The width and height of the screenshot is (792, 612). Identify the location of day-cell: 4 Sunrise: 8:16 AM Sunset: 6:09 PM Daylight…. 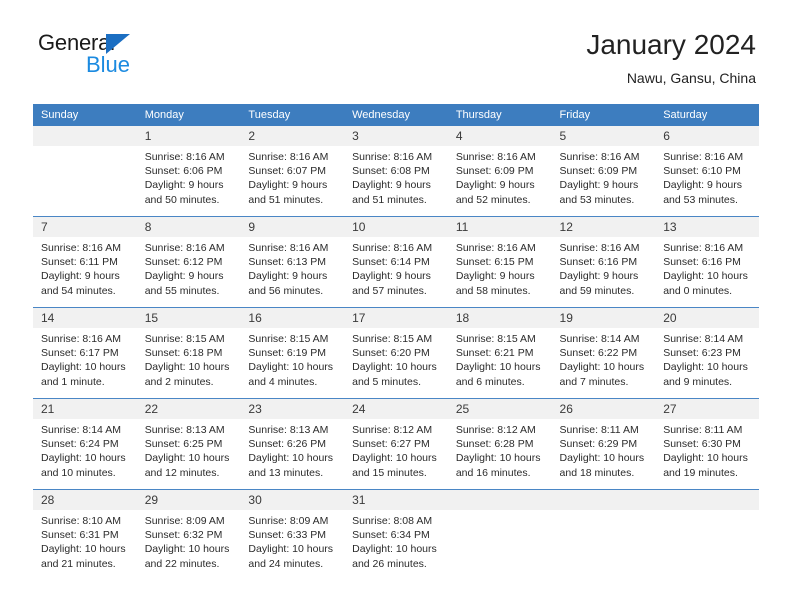
(499, 171).